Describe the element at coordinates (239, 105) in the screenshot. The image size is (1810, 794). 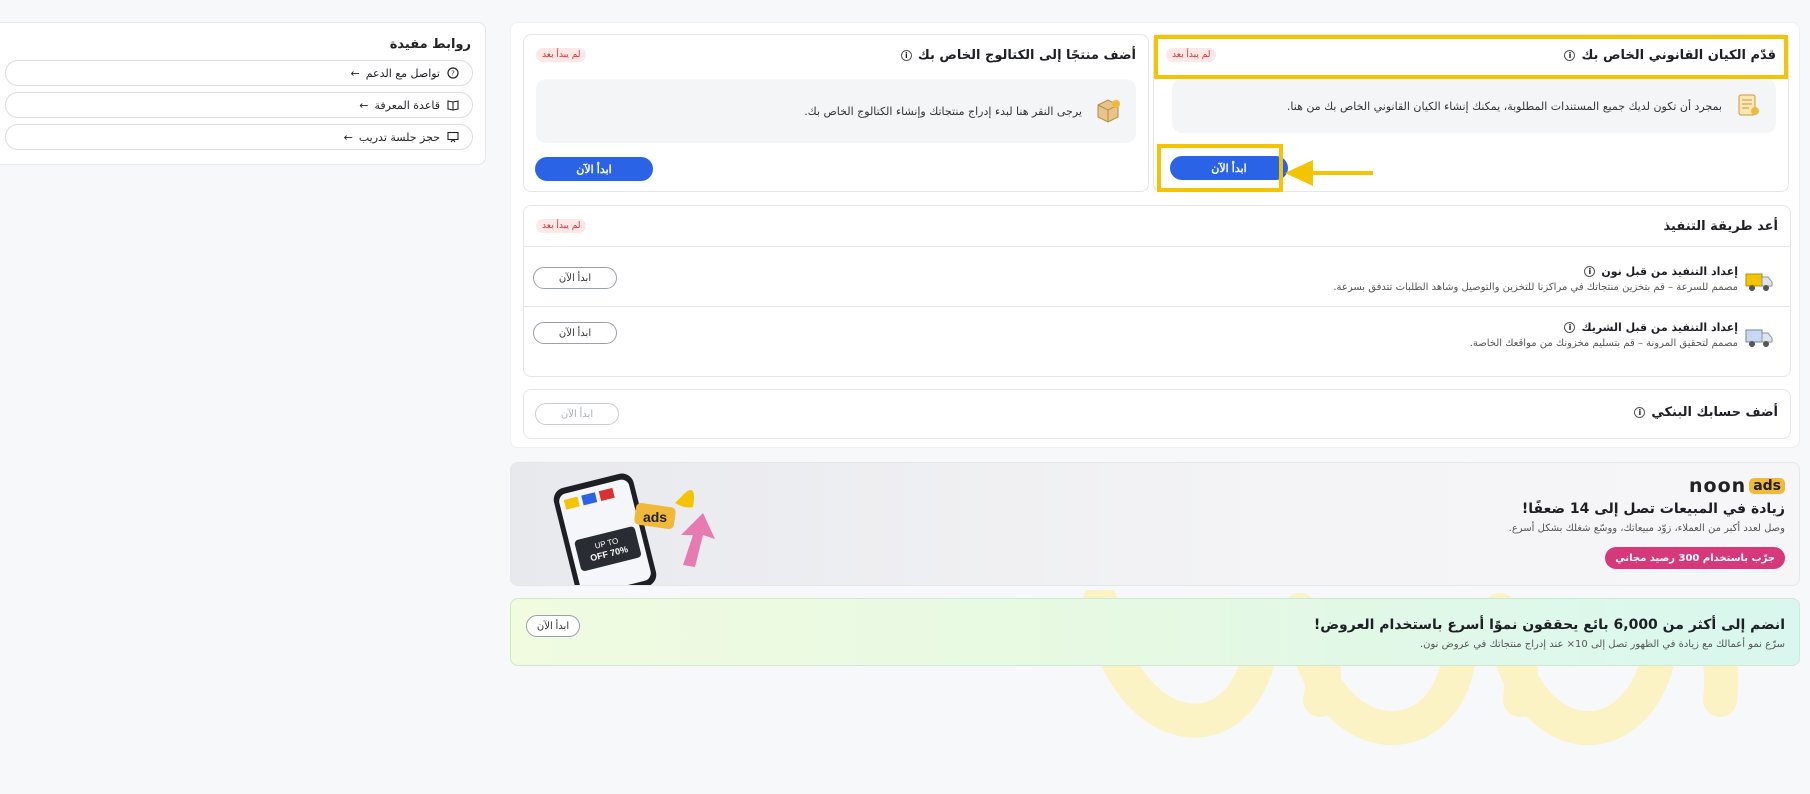
I see `link-knowledge-base: قاعدة المعرفة ←` at that location.